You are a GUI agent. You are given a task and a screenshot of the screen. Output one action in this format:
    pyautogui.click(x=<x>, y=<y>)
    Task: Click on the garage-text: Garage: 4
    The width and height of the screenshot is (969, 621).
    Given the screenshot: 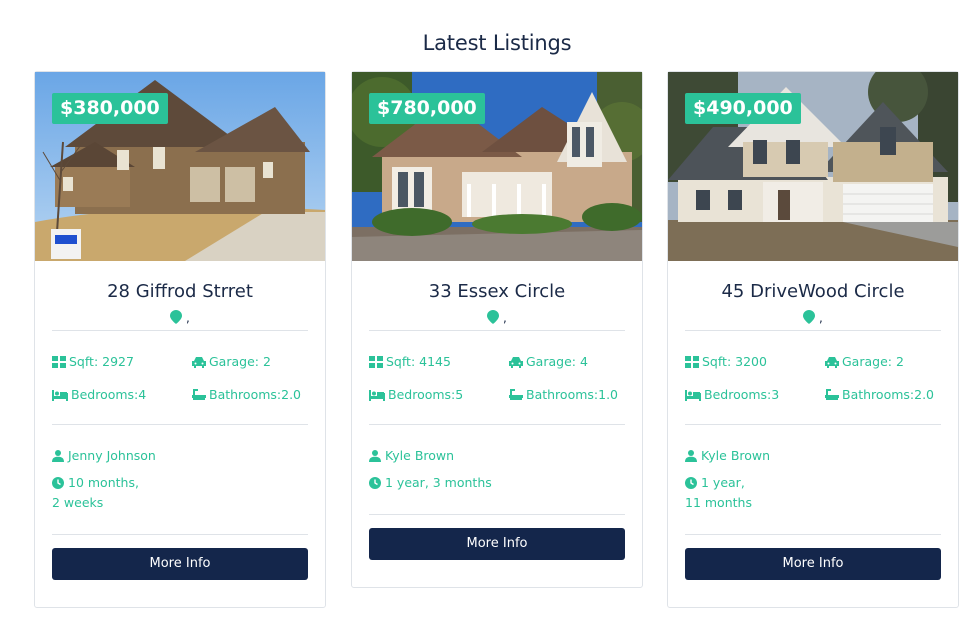 What is the action you would take?
    pyautogui.click(x=557, y=361)
    